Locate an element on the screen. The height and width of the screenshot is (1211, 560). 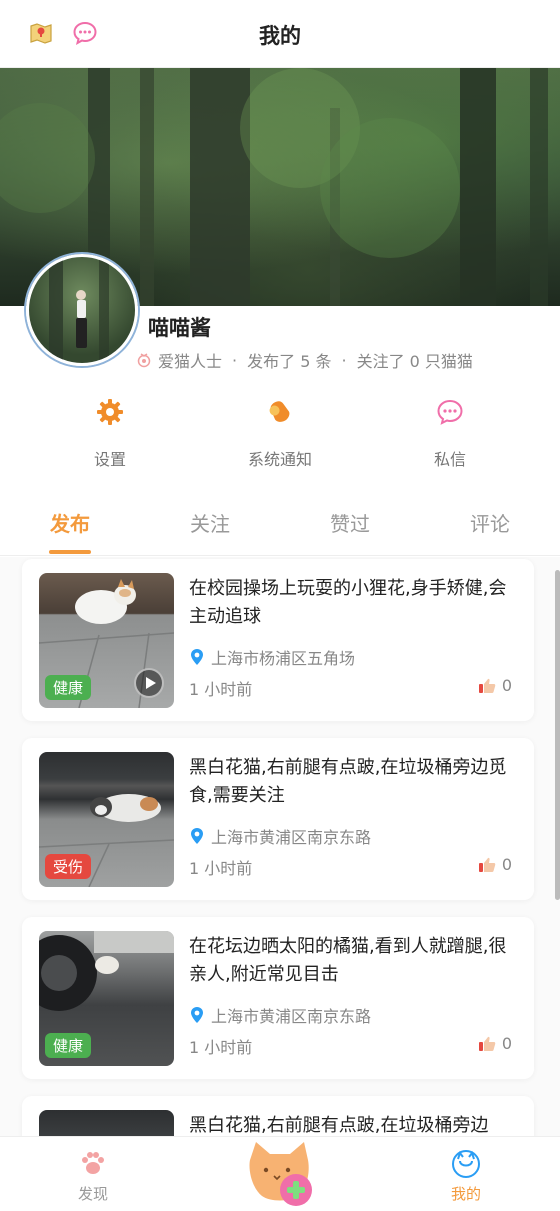
nav-mine-label: 我的 is located at coordinates (465, 1194).